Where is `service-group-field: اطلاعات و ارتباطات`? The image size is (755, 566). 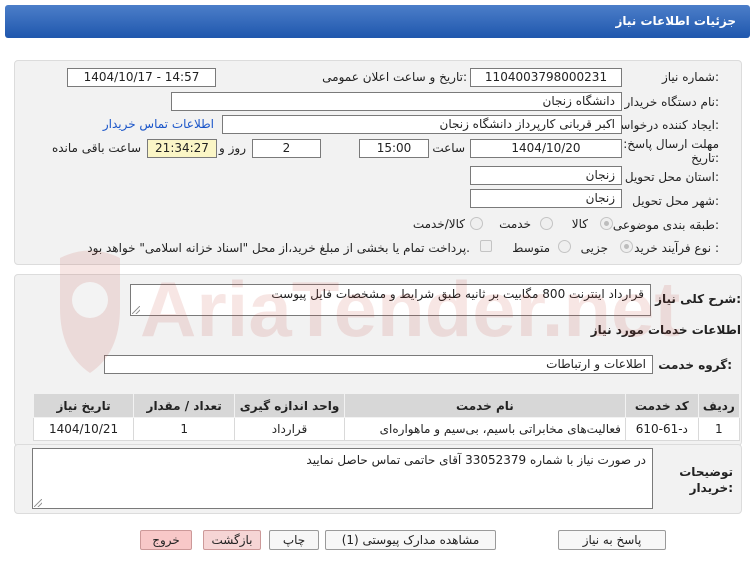
service-group-field: اطلاعات و ارتباطات is located at coordinates (378, 364).